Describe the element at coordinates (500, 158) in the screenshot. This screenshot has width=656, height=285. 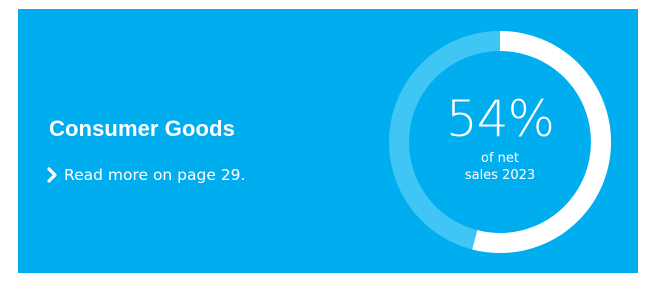
I see `caption-line-1: of net` at that location.